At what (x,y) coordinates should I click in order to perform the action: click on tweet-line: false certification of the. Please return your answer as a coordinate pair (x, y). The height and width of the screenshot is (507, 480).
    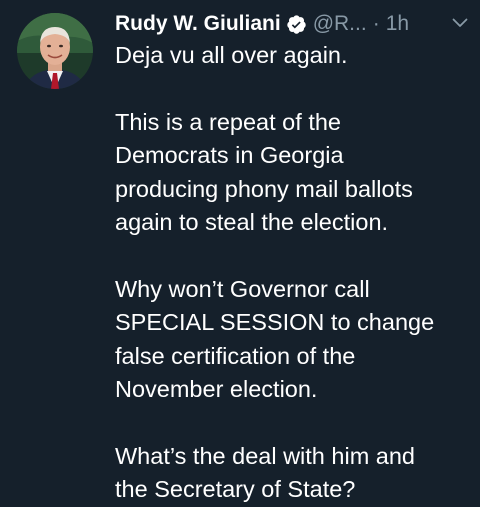
    Looking at the image, I should click on (235, 355).